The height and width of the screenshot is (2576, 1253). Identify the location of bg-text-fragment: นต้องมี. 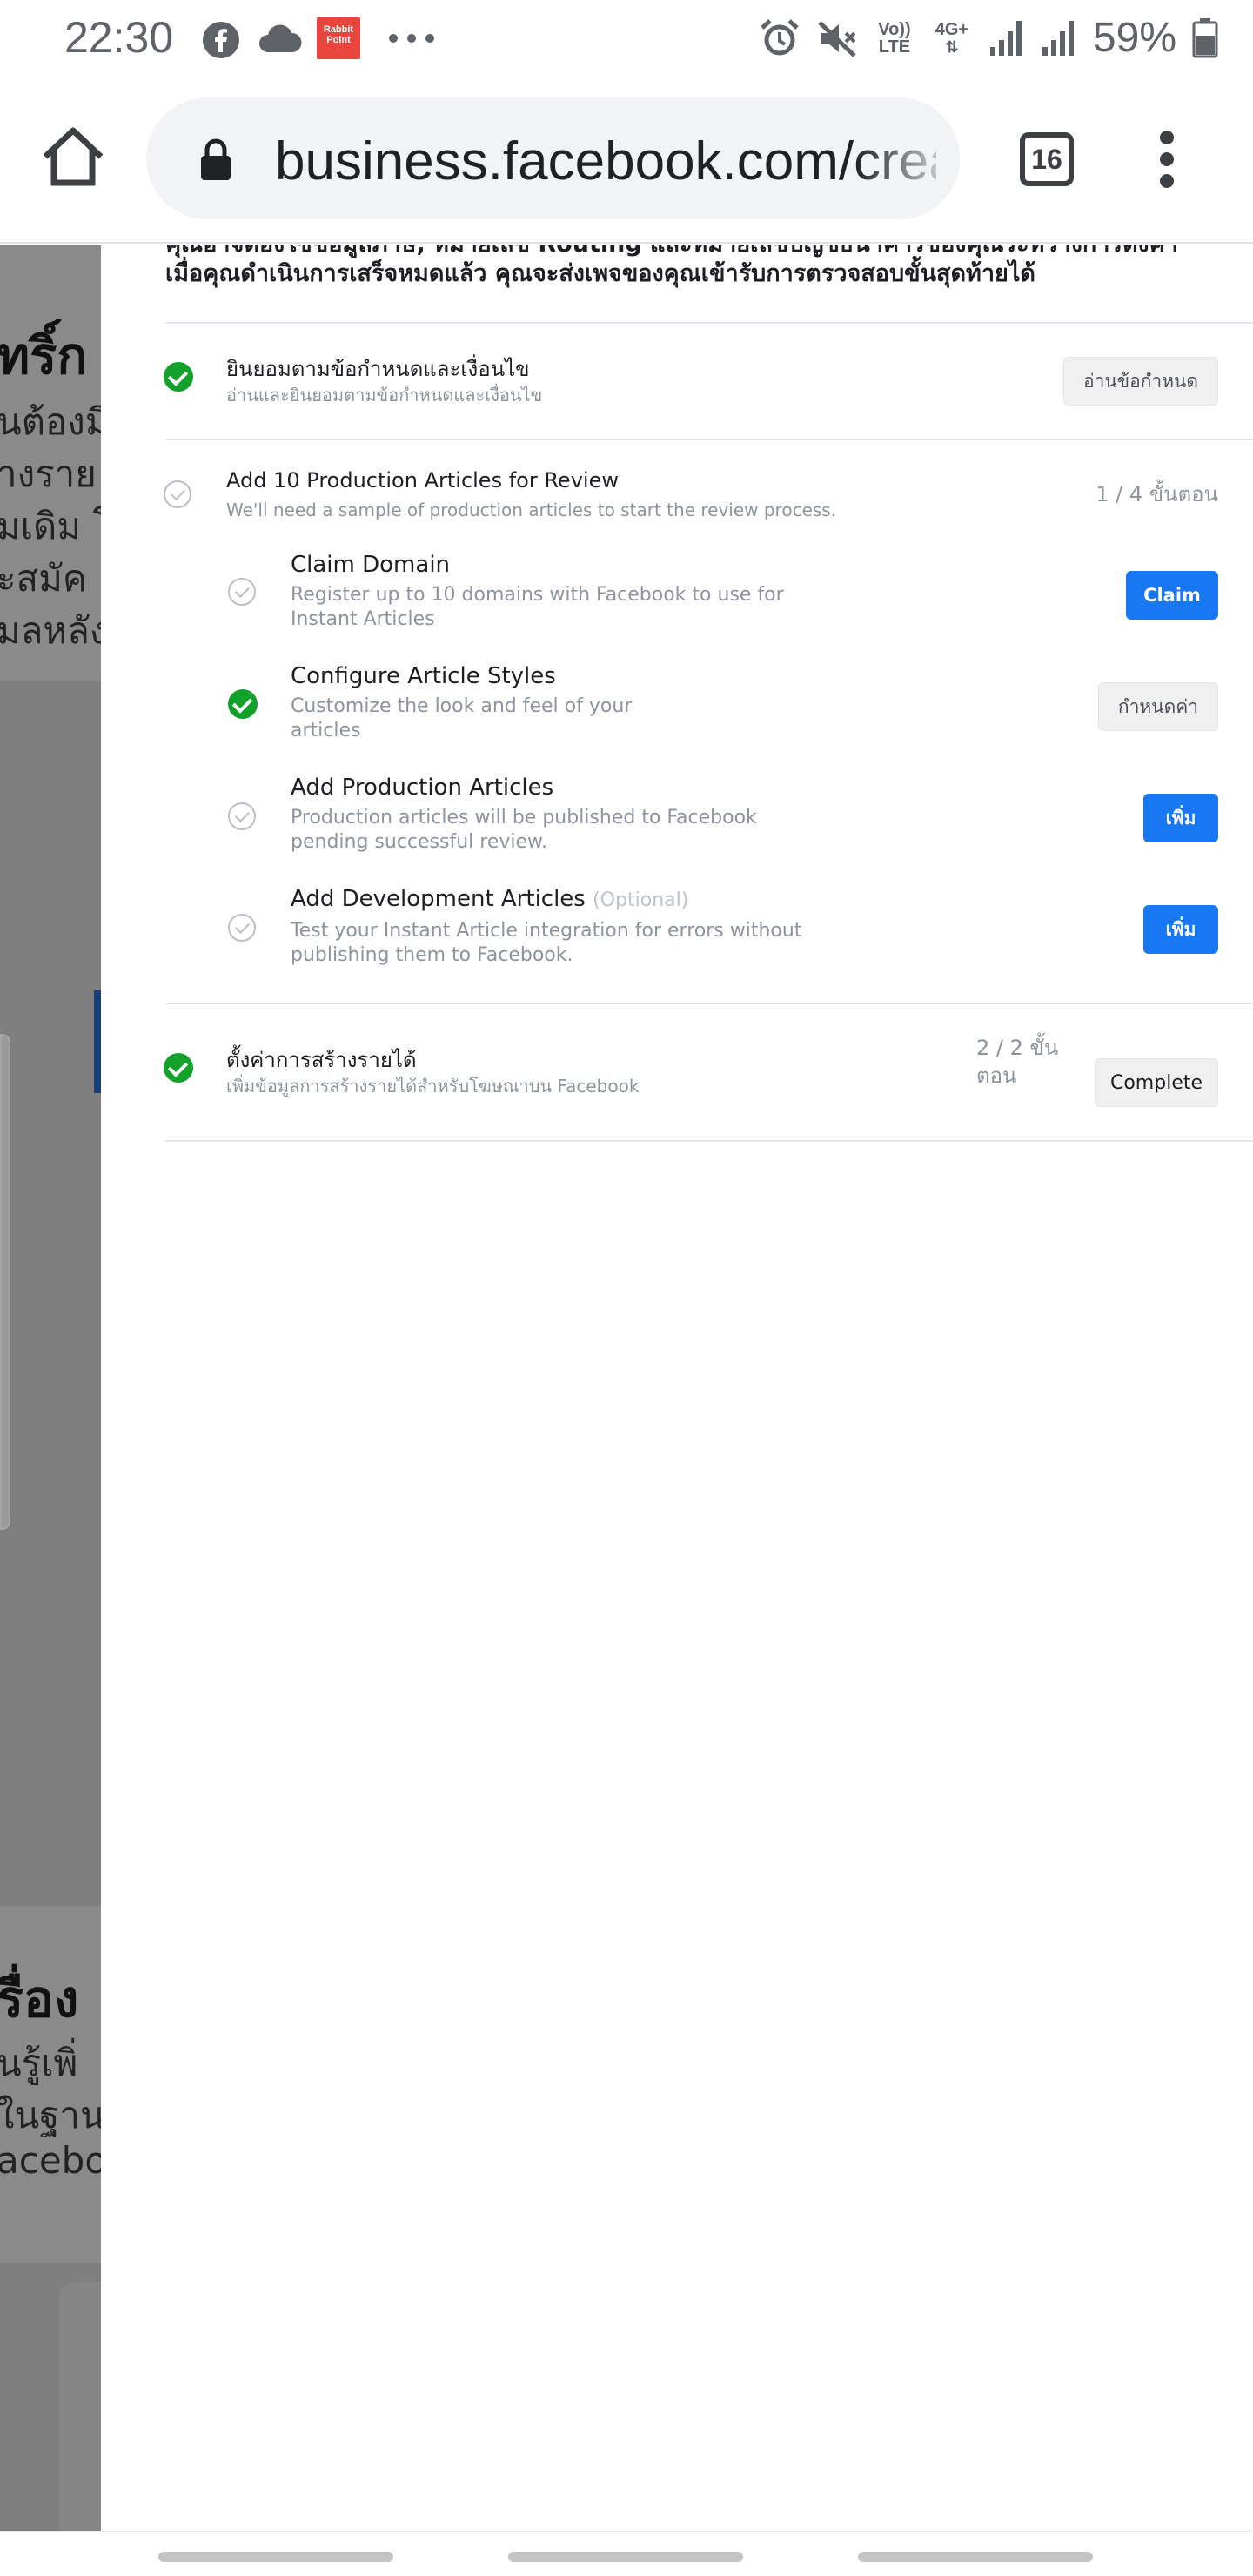
(50, 421).